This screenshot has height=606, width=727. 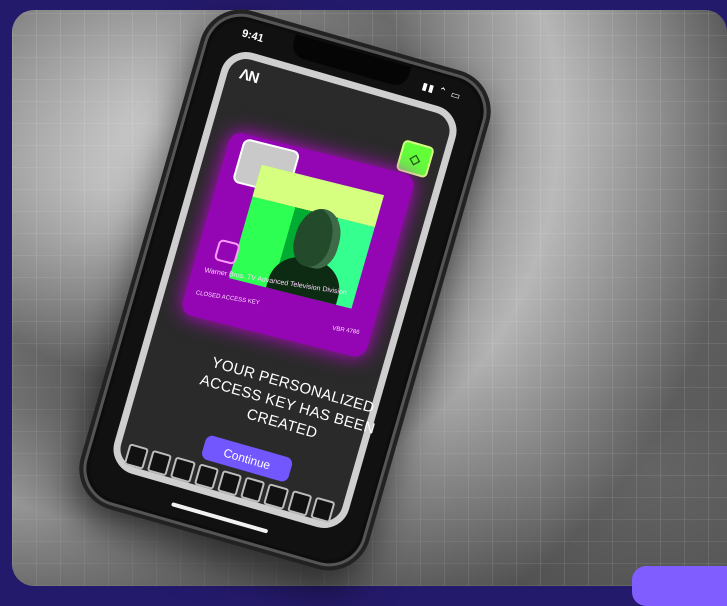 I want to click on status-icons: ▮▮ ⌃ ▭, so click(x=441, y=92).